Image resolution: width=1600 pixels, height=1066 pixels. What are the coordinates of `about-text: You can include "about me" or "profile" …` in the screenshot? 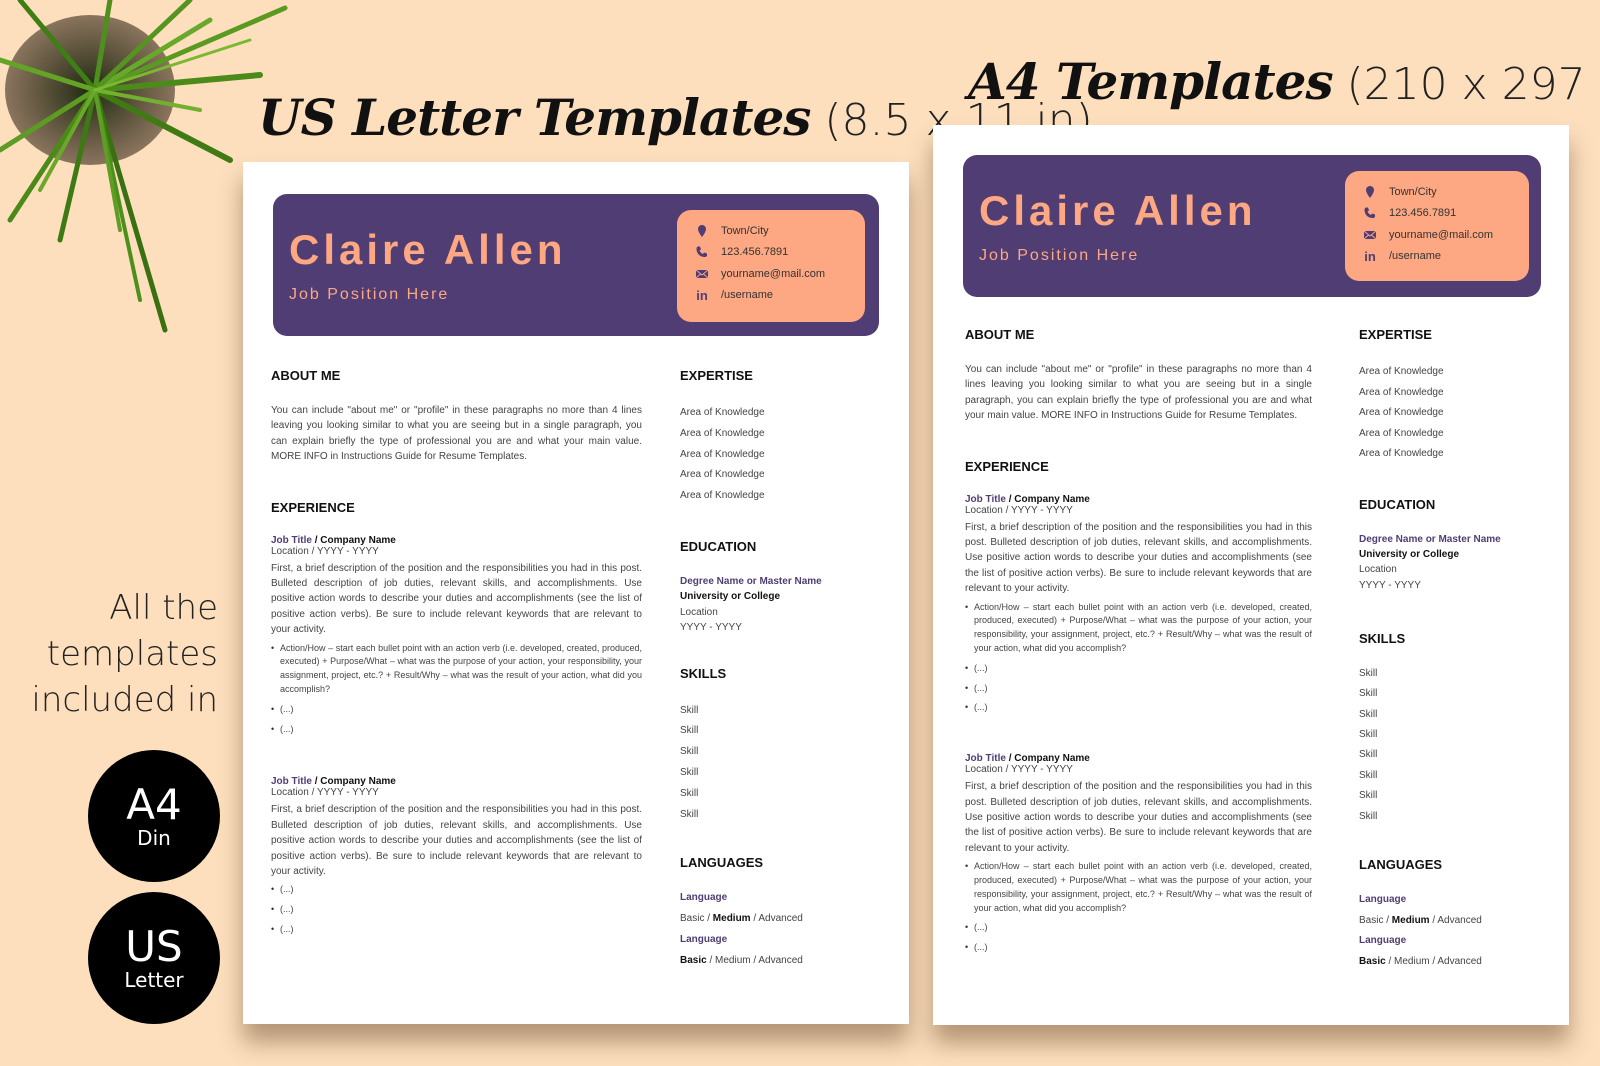 It's located at (456, 434).